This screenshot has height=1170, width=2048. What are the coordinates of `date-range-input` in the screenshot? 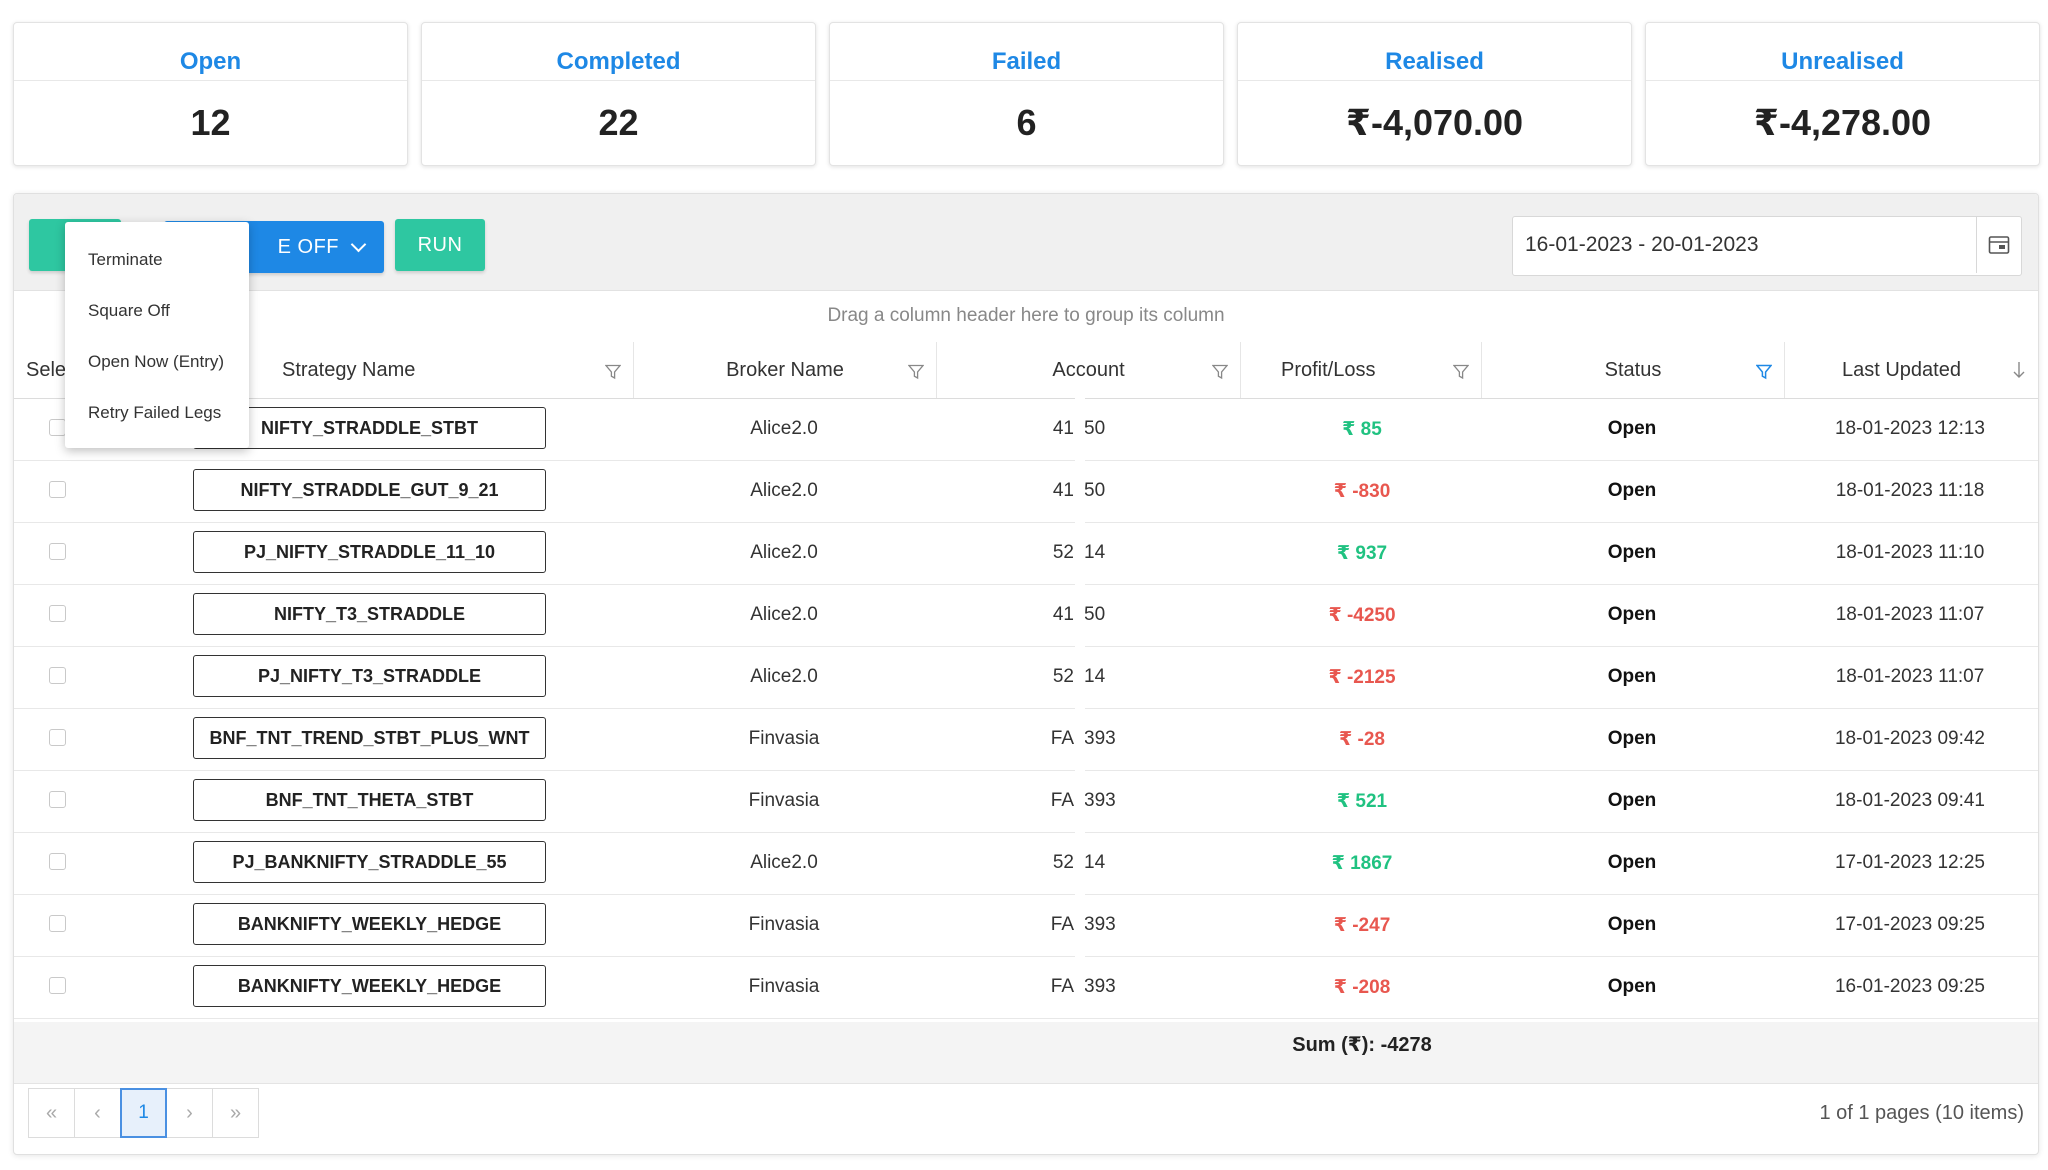 It's located at (1743, 245).